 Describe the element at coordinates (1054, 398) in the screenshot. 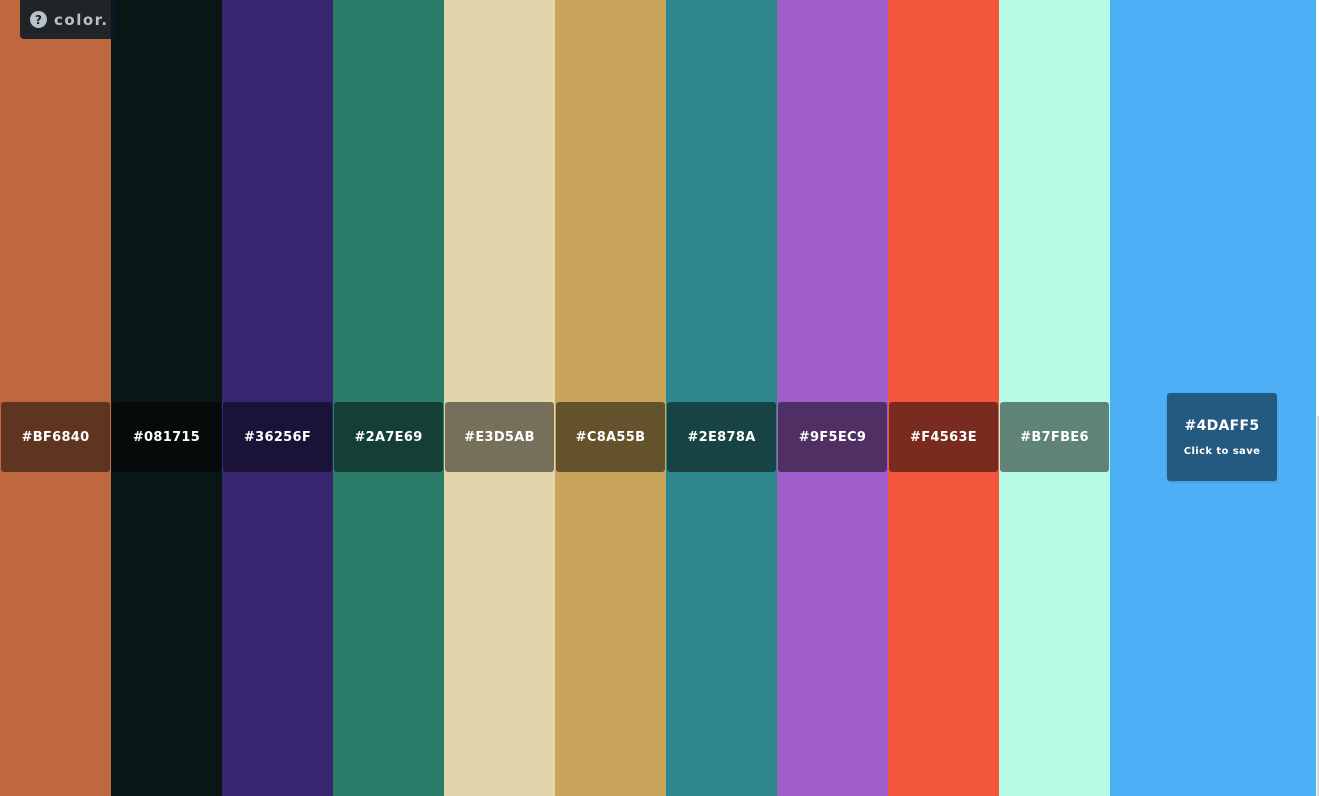

I see `color-stripe: #B7FBE6` at that location.